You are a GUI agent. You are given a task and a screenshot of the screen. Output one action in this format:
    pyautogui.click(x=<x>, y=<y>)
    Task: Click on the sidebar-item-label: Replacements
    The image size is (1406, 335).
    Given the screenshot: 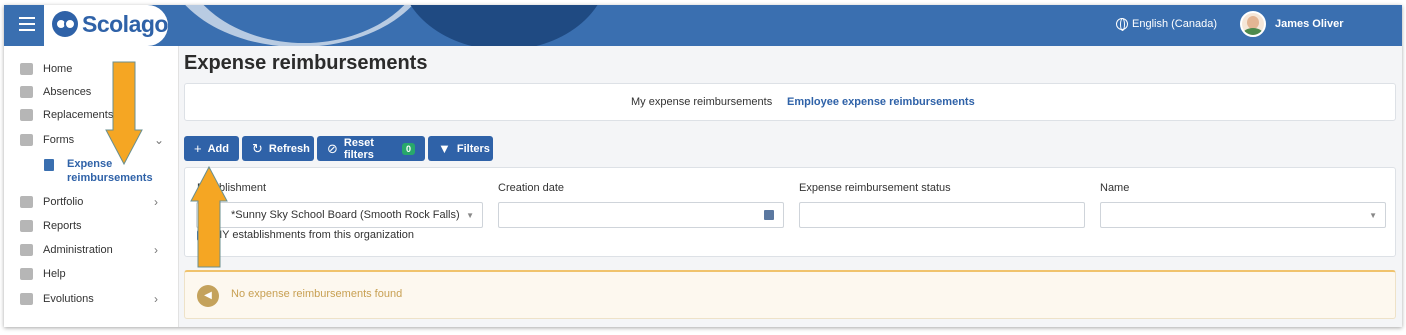 What is the action you would take?
    pyautogui.click(x=78, y=115)
    